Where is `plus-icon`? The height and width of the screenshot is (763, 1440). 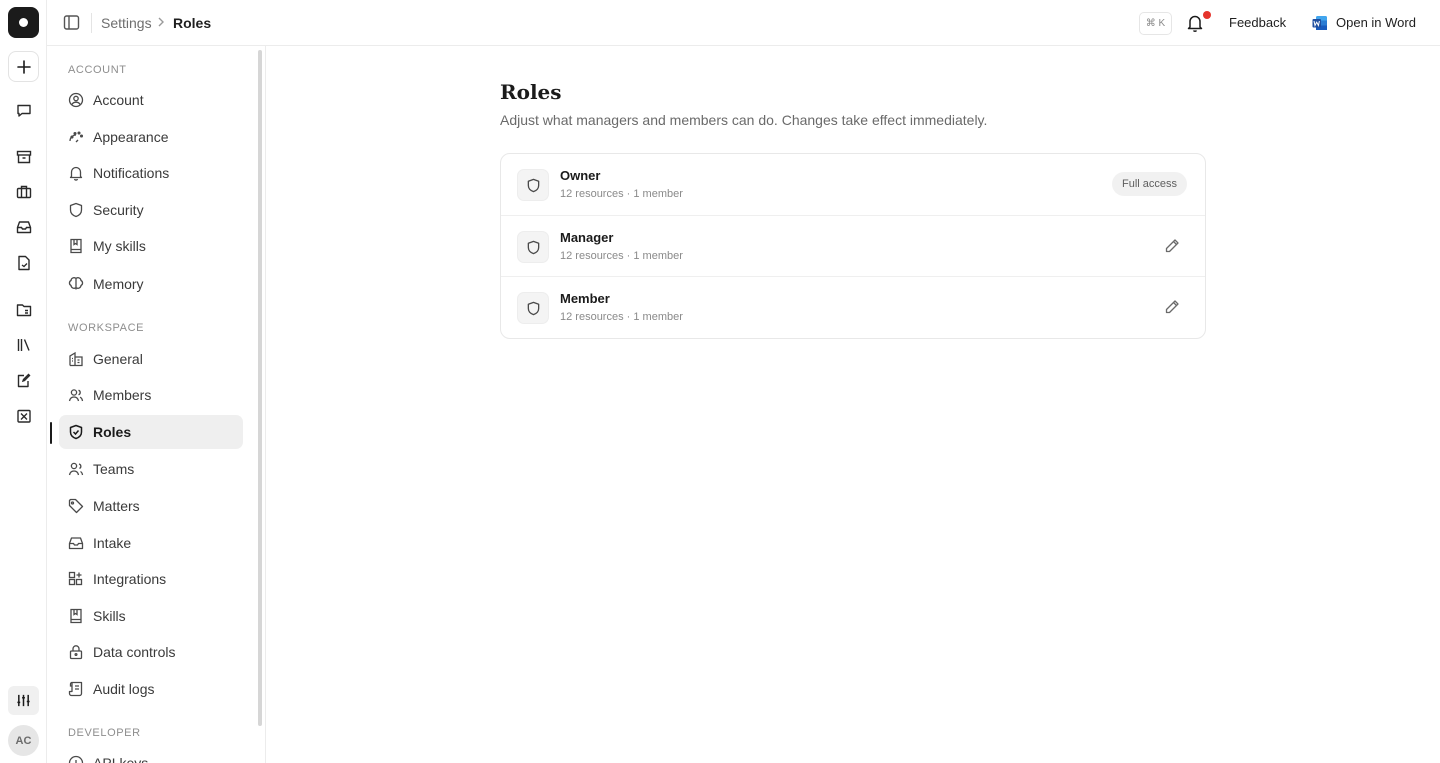
plus-icon is located at coordinates (23, 66).